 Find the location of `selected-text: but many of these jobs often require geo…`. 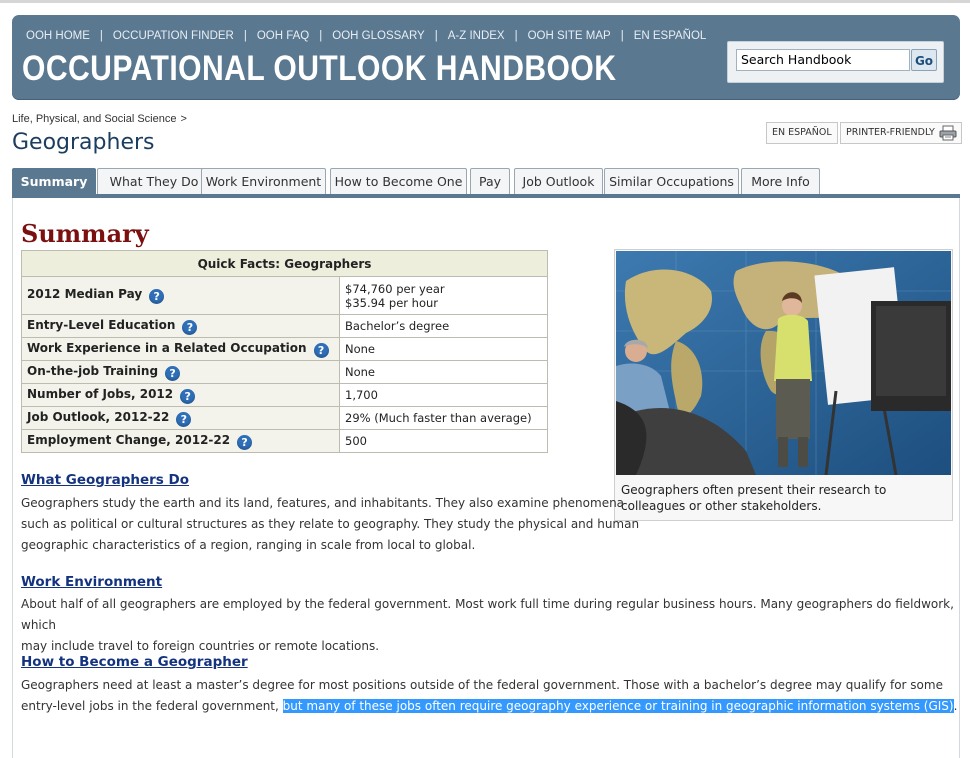

selected-text: but many of these jobs often require geo… is located at coordinates (618, 706).